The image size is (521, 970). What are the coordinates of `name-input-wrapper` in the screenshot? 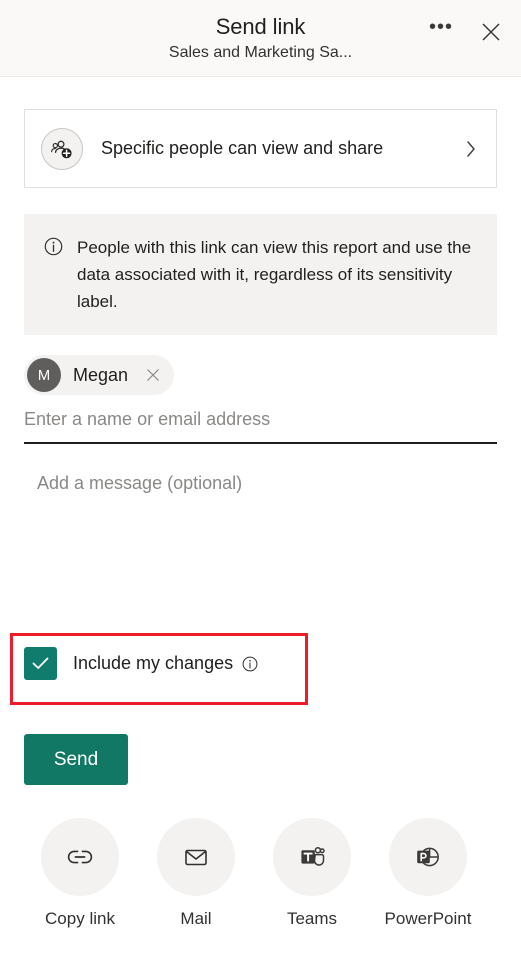 It's located at (260, 424).